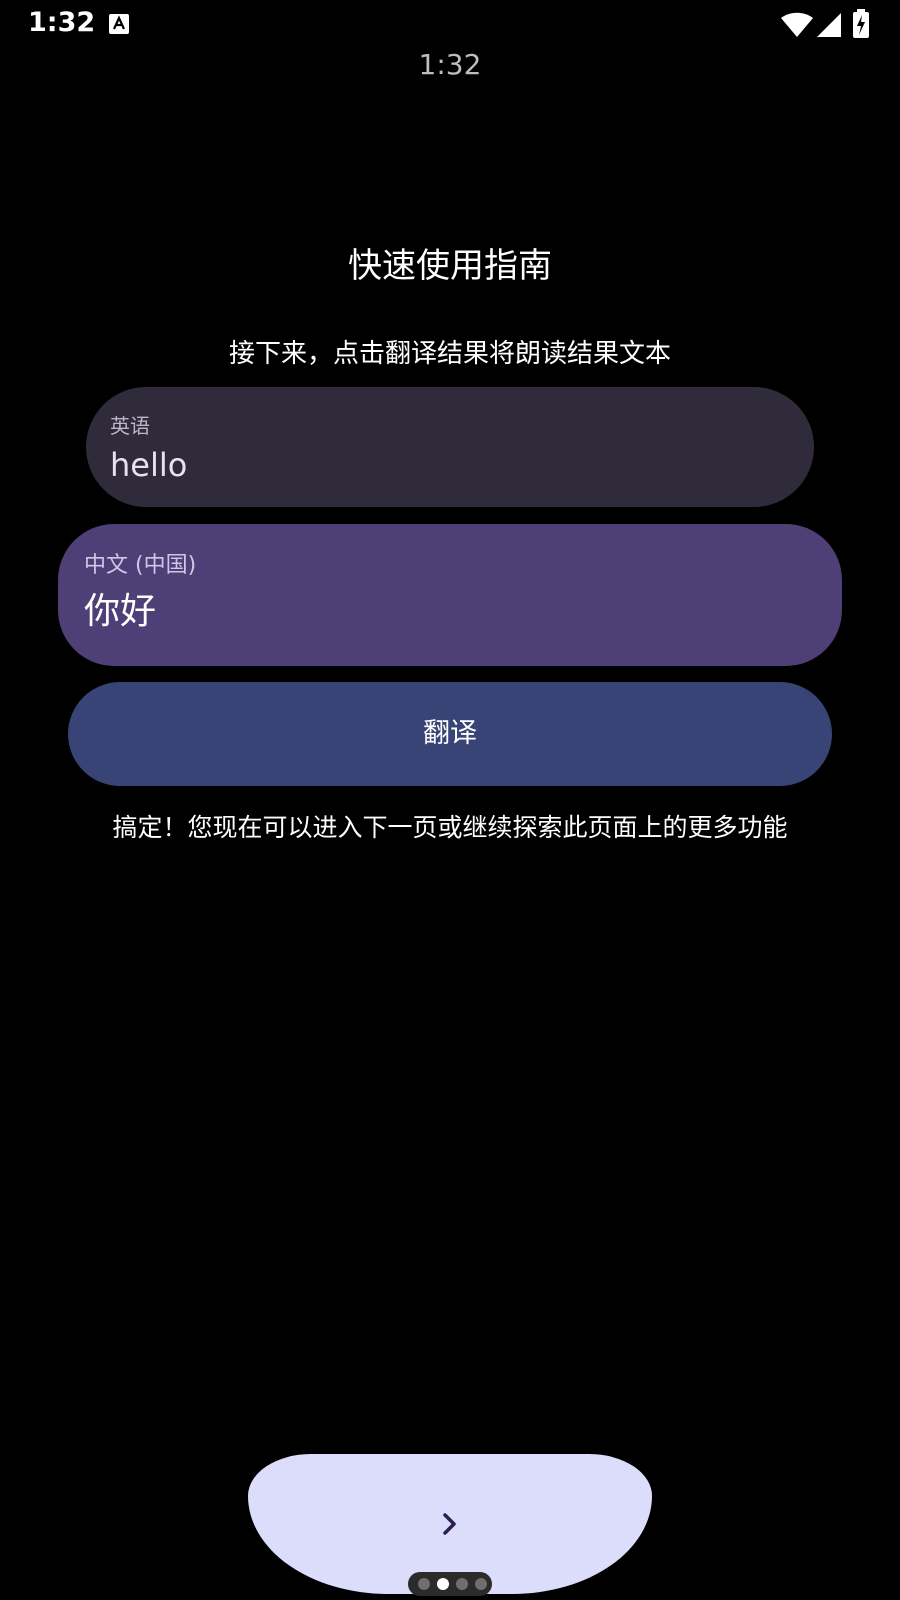 This screenshot has height=1600, width=900. Describe the element at coordinates (450, 734) in the screenshot. I see `translate-button: 翻译` at that location.